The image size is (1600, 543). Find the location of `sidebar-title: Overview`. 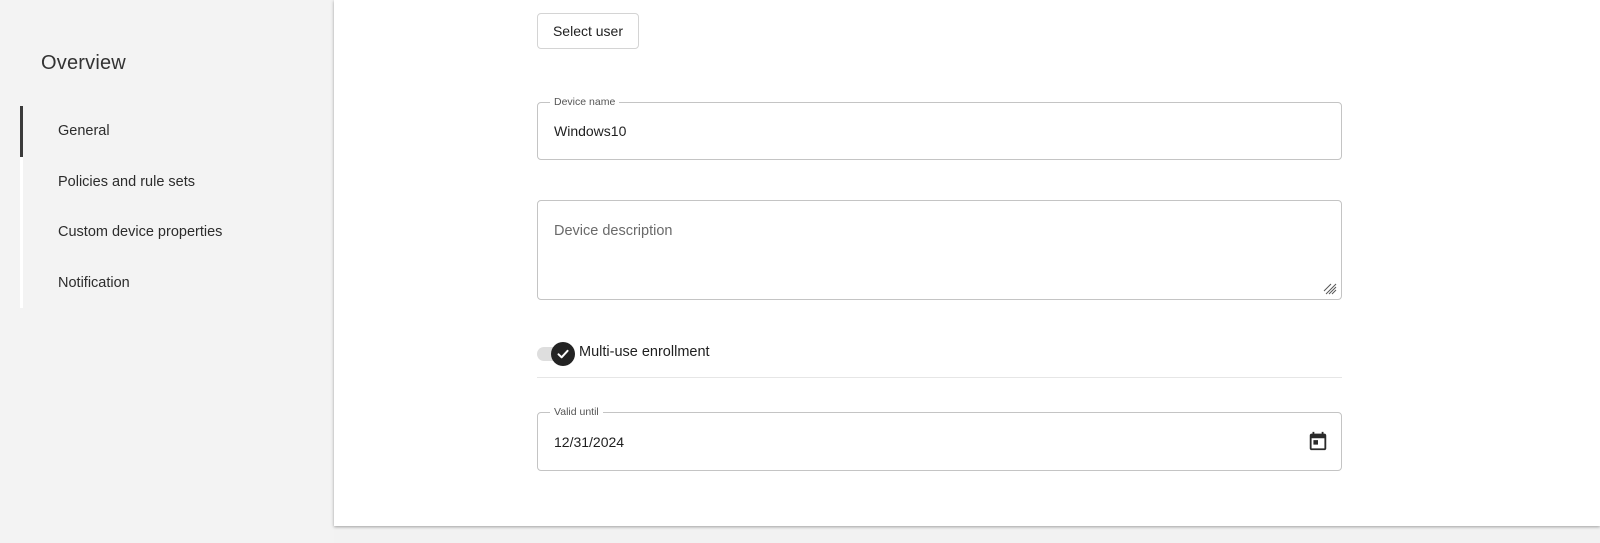

sidebar-title: Overview is located at coordinates (83, 63).